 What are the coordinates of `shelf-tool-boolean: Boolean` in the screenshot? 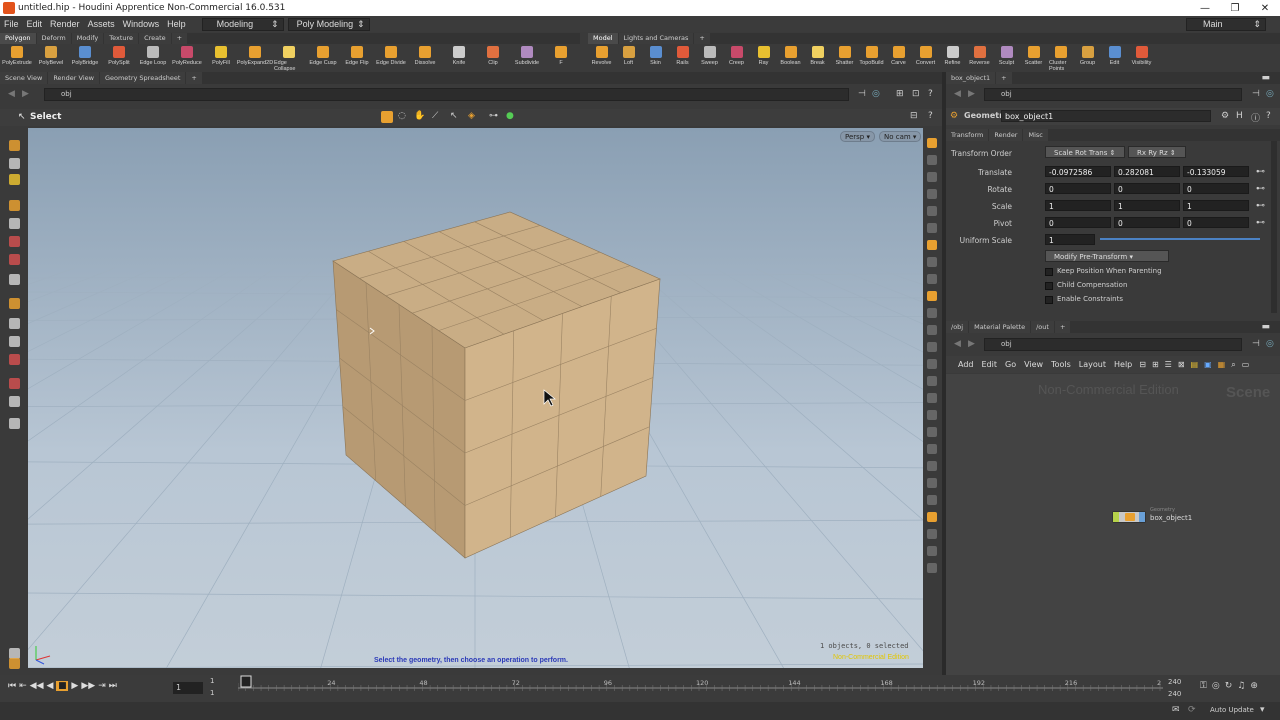 It's located at (790, 58).